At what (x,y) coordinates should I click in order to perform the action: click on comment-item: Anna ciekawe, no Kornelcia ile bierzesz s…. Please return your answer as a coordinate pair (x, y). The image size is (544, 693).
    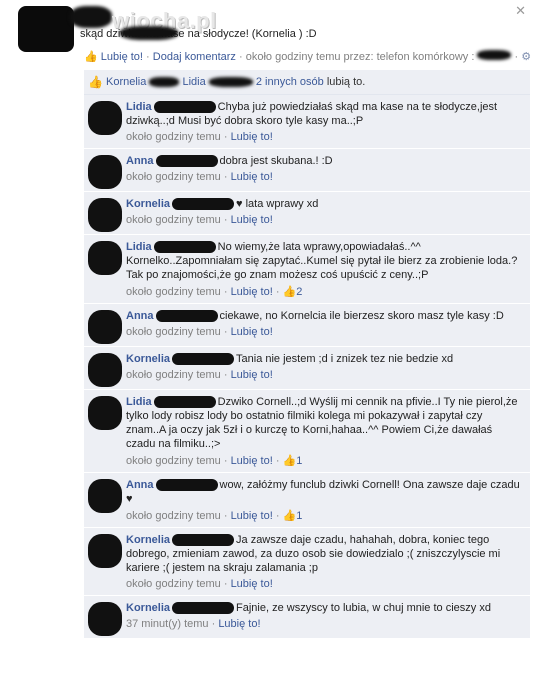
    Looking at the image, I should click on (307, 325).